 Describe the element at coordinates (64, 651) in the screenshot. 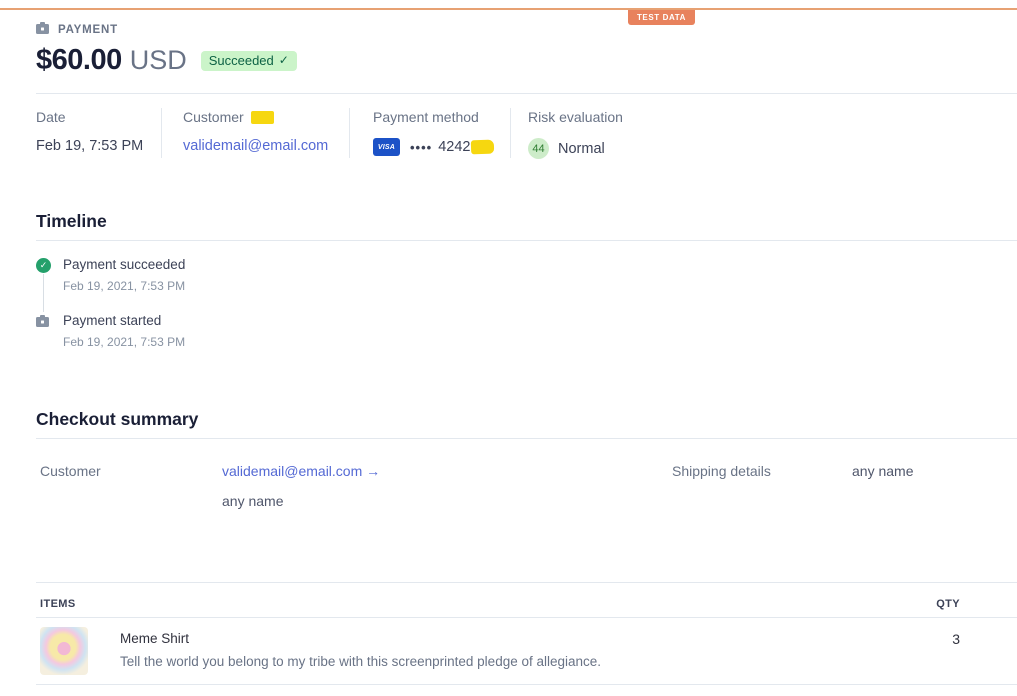

I see `product-thumbnail` at that location.